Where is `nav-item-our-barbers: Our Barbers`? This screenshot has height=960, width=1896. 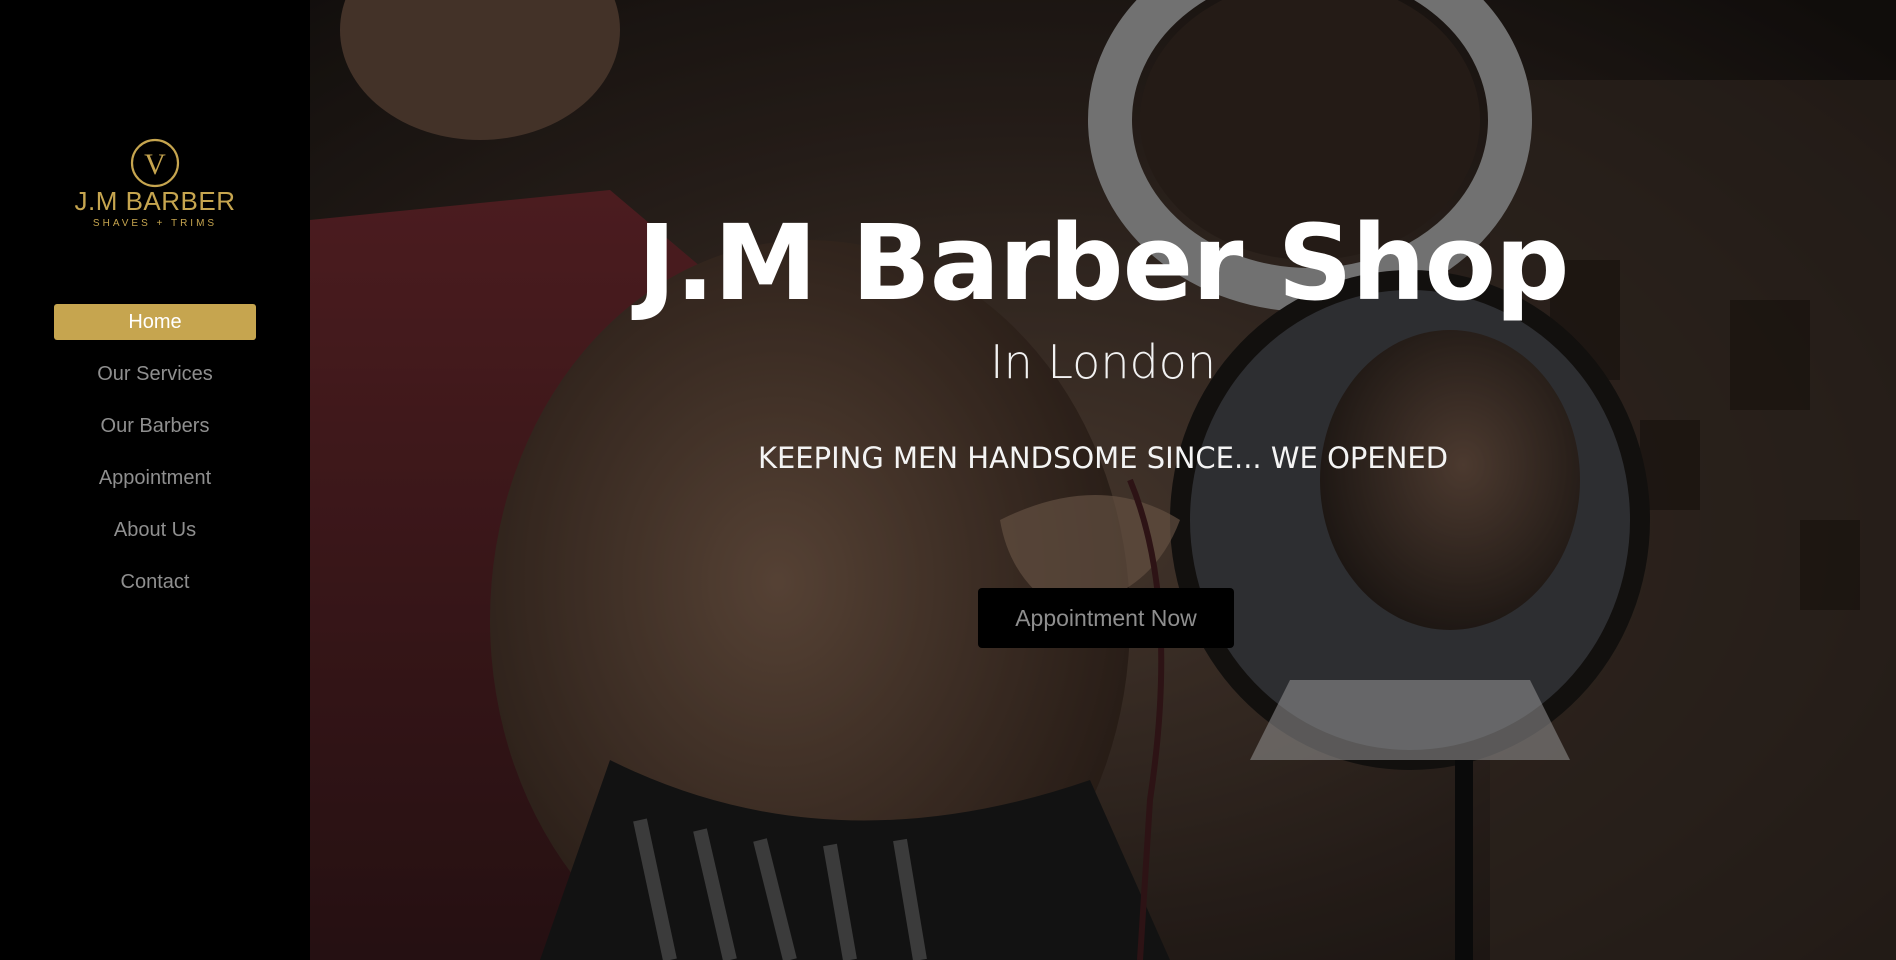
nav-item-our-barbers: Our Barbers is located at coordinates (155, 426).